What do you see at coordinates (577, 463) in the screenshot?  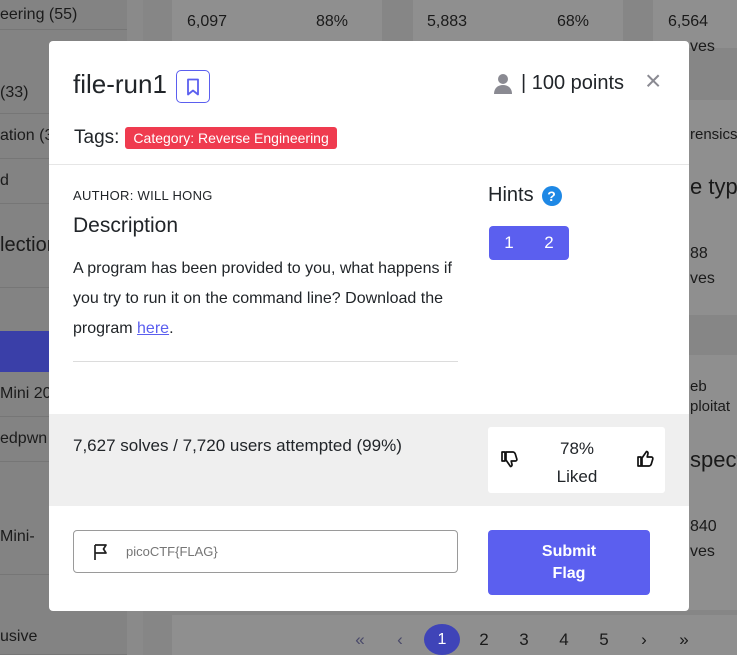 I see `liked-stat: 78% Liked` at bounding box center [577, 463].